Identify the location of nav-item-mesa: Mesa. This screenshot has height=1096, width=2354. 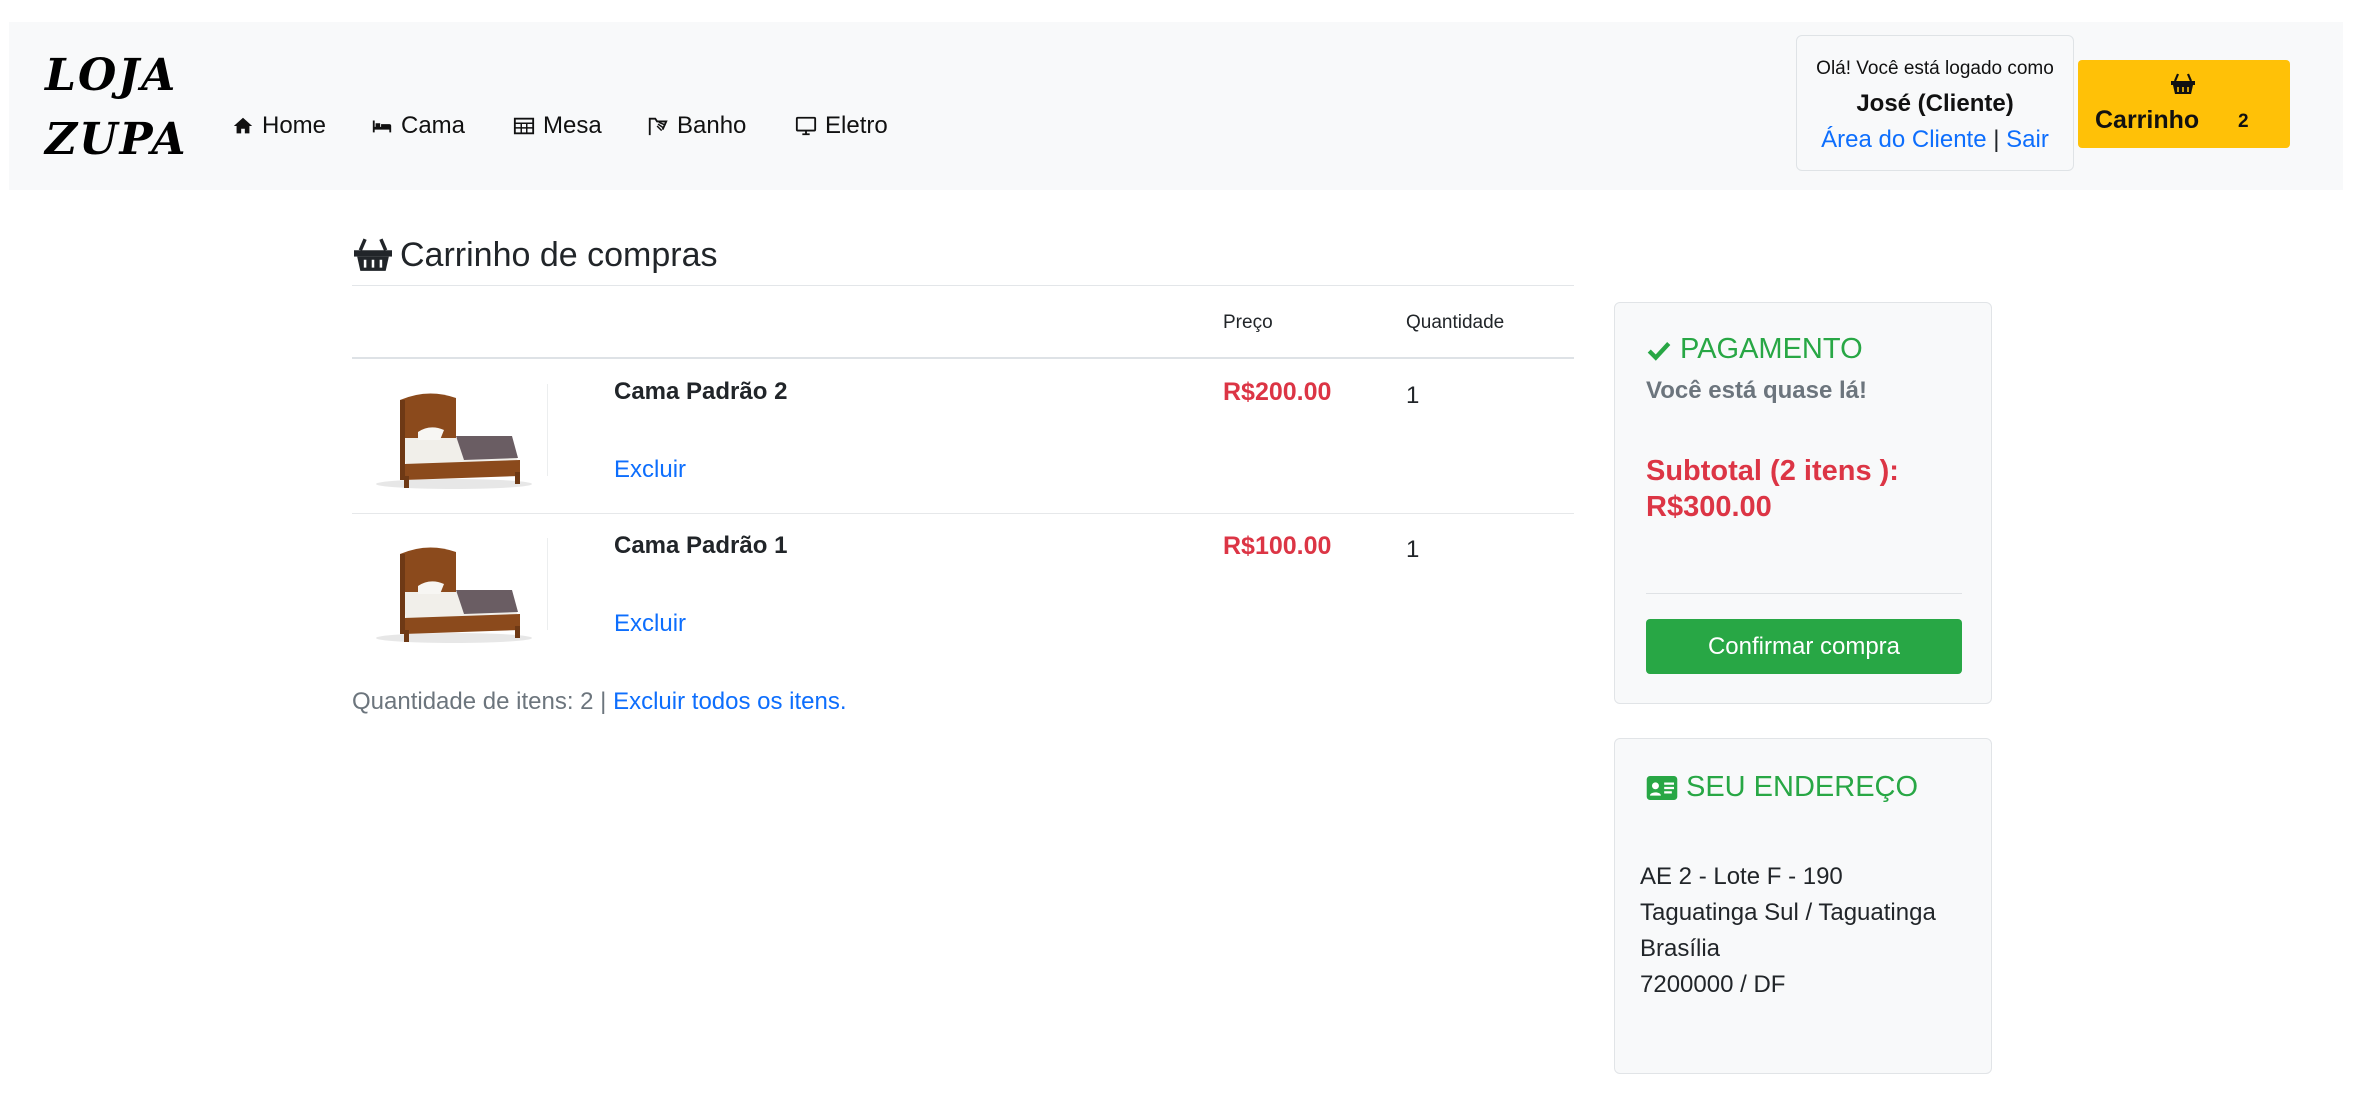
(557, 126).